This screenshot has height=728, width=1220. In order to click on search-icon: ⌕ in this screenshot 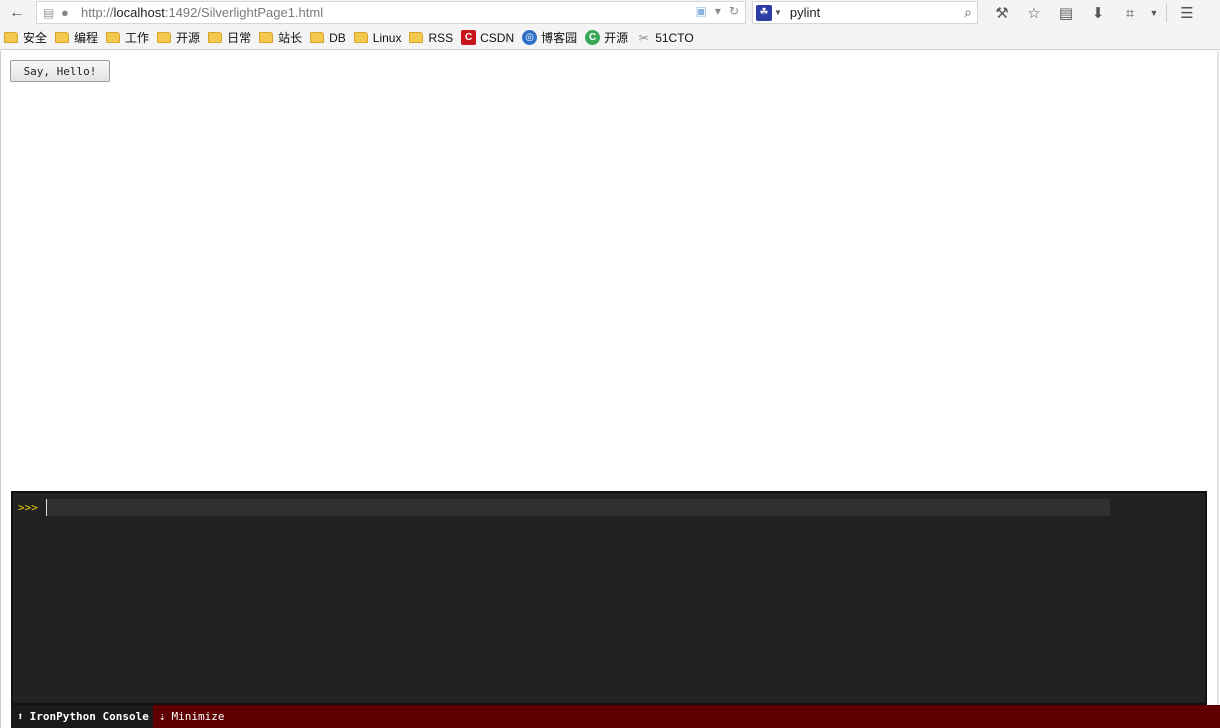, I will do `click(968, 12)`.